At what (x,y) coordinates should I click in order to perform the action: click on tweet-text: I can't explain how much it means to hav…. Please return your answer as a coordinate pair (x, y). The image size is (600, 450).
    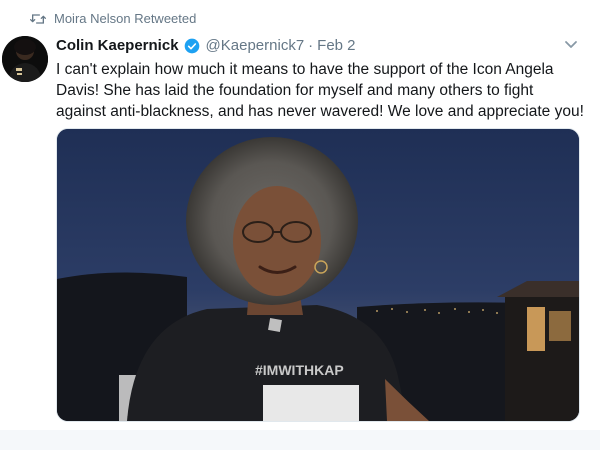
    Looking at the image, I should click on (320, 90).